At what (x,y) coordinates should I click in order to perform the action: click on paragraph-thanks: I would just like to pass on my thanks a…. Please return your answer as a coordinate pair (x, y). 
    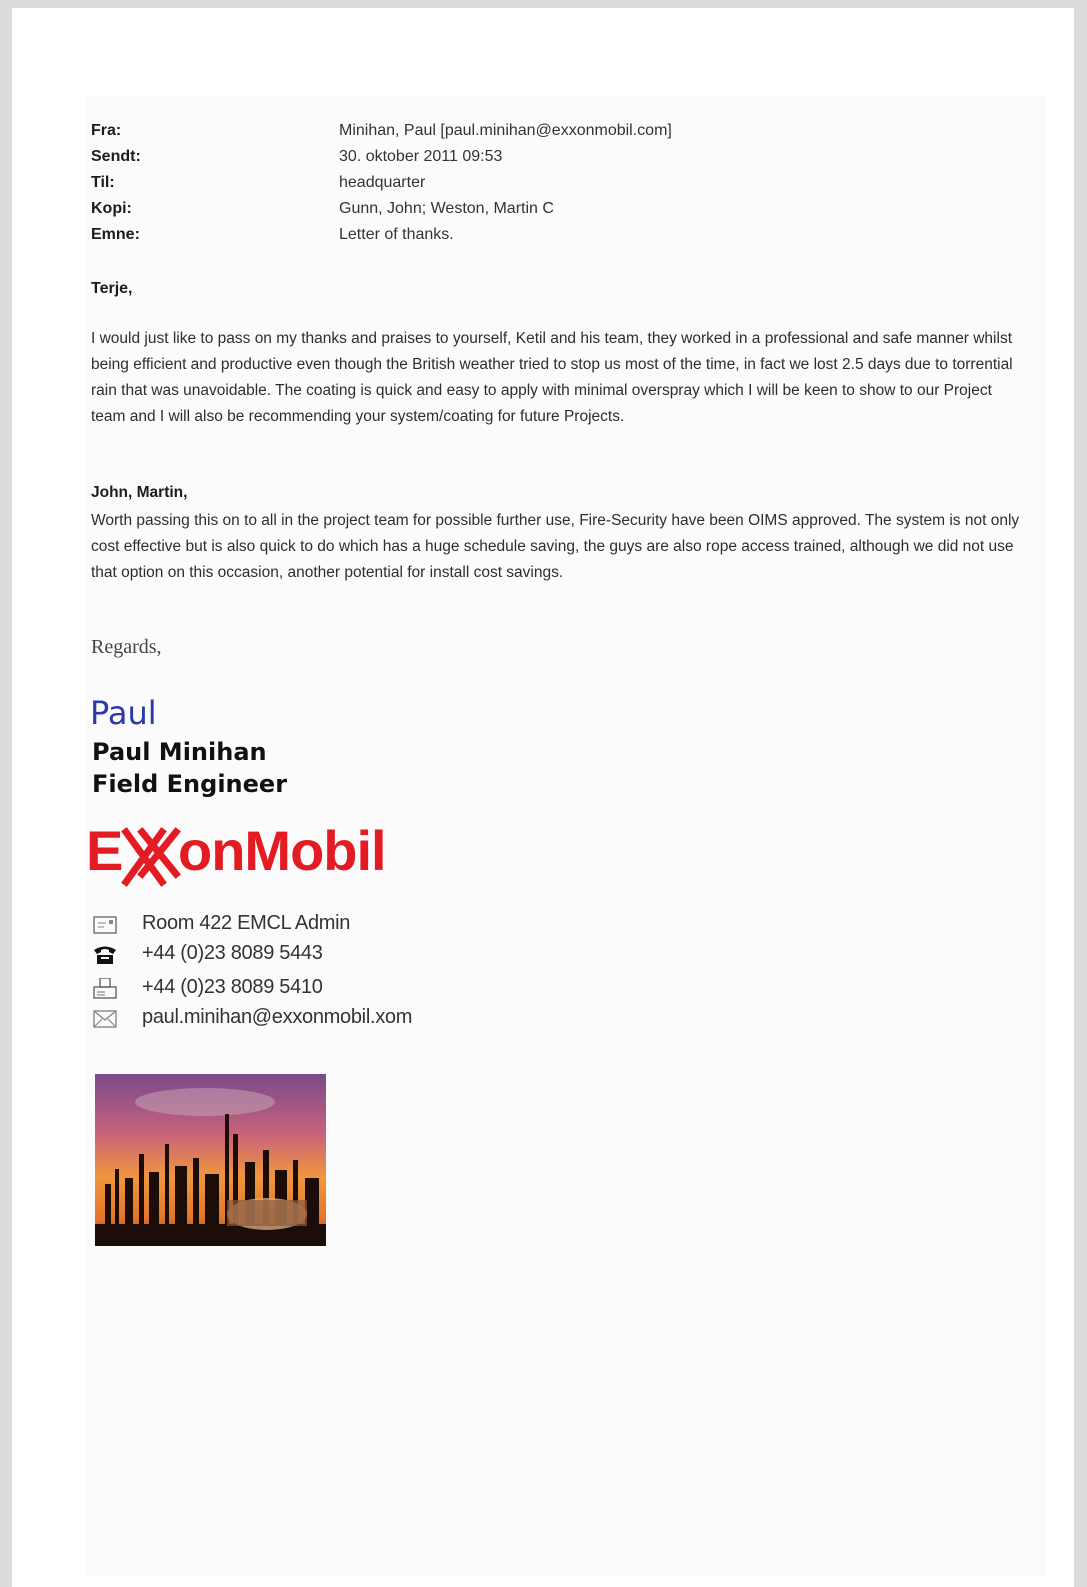
    Looking at the image, I should click on (552, 377).